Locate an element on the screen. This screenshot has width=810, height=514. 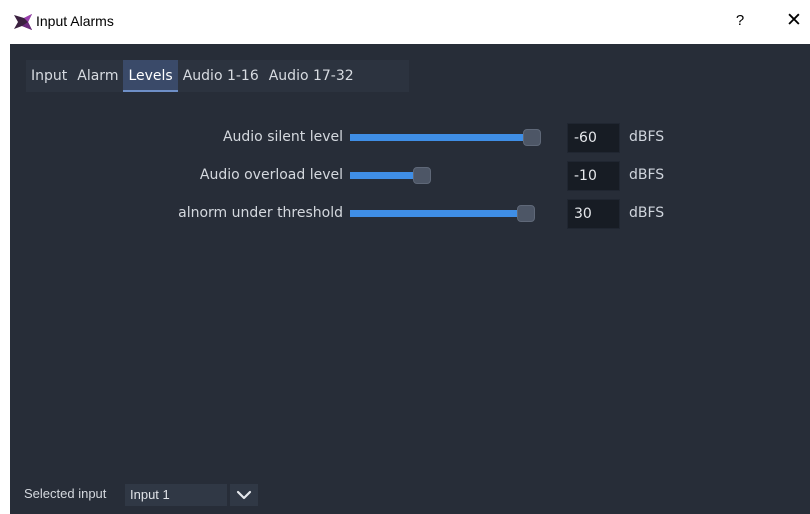
overload-level-slider-handle is located at coordinates (422, 175).